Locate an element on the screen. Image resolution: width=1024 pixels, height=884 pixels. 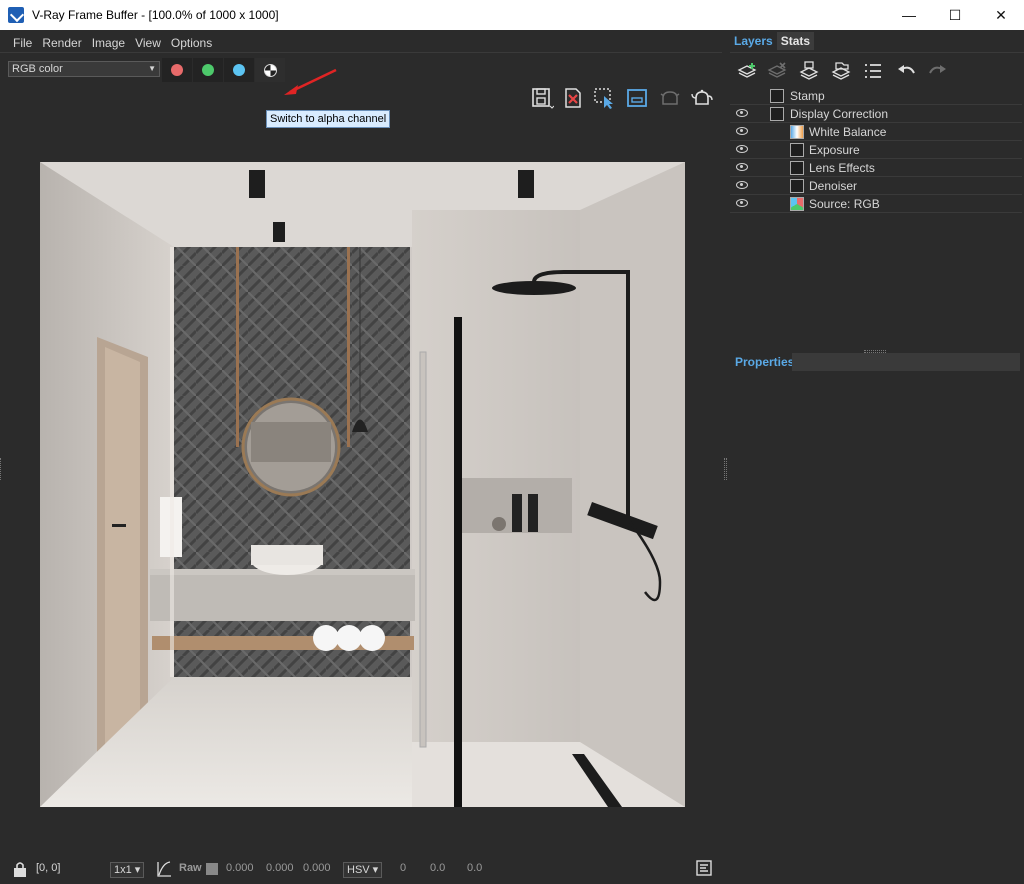
maximize-button: ☐ is located at coordinates (955, 15).